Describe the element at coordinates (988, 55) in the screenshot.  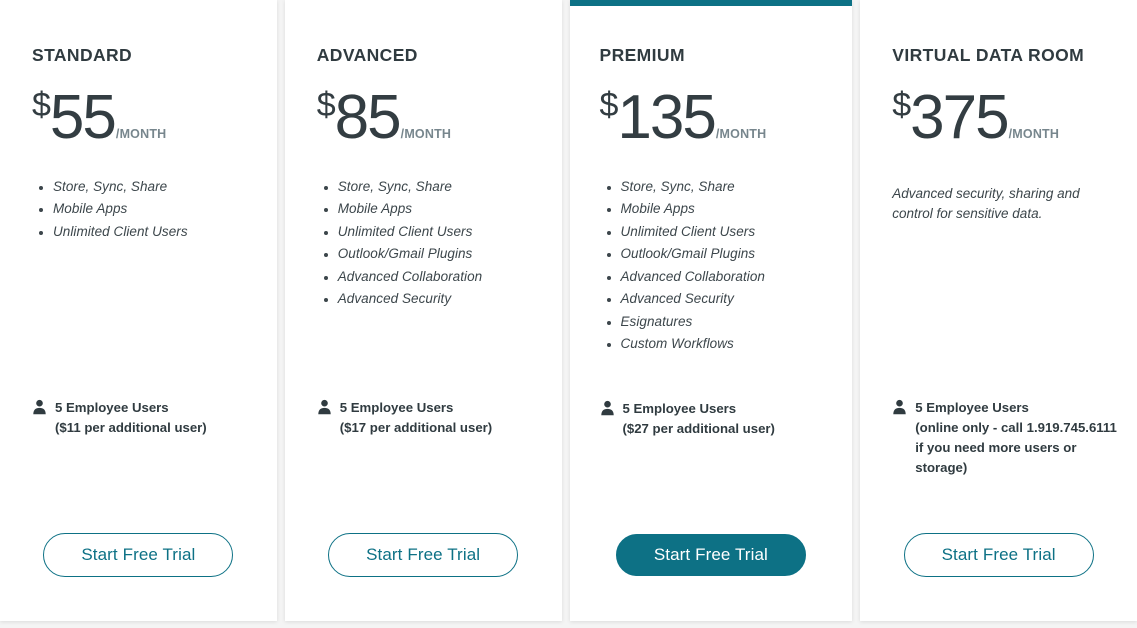
I see `plan-name: VIRTUAL DATA ROOM` at that location.